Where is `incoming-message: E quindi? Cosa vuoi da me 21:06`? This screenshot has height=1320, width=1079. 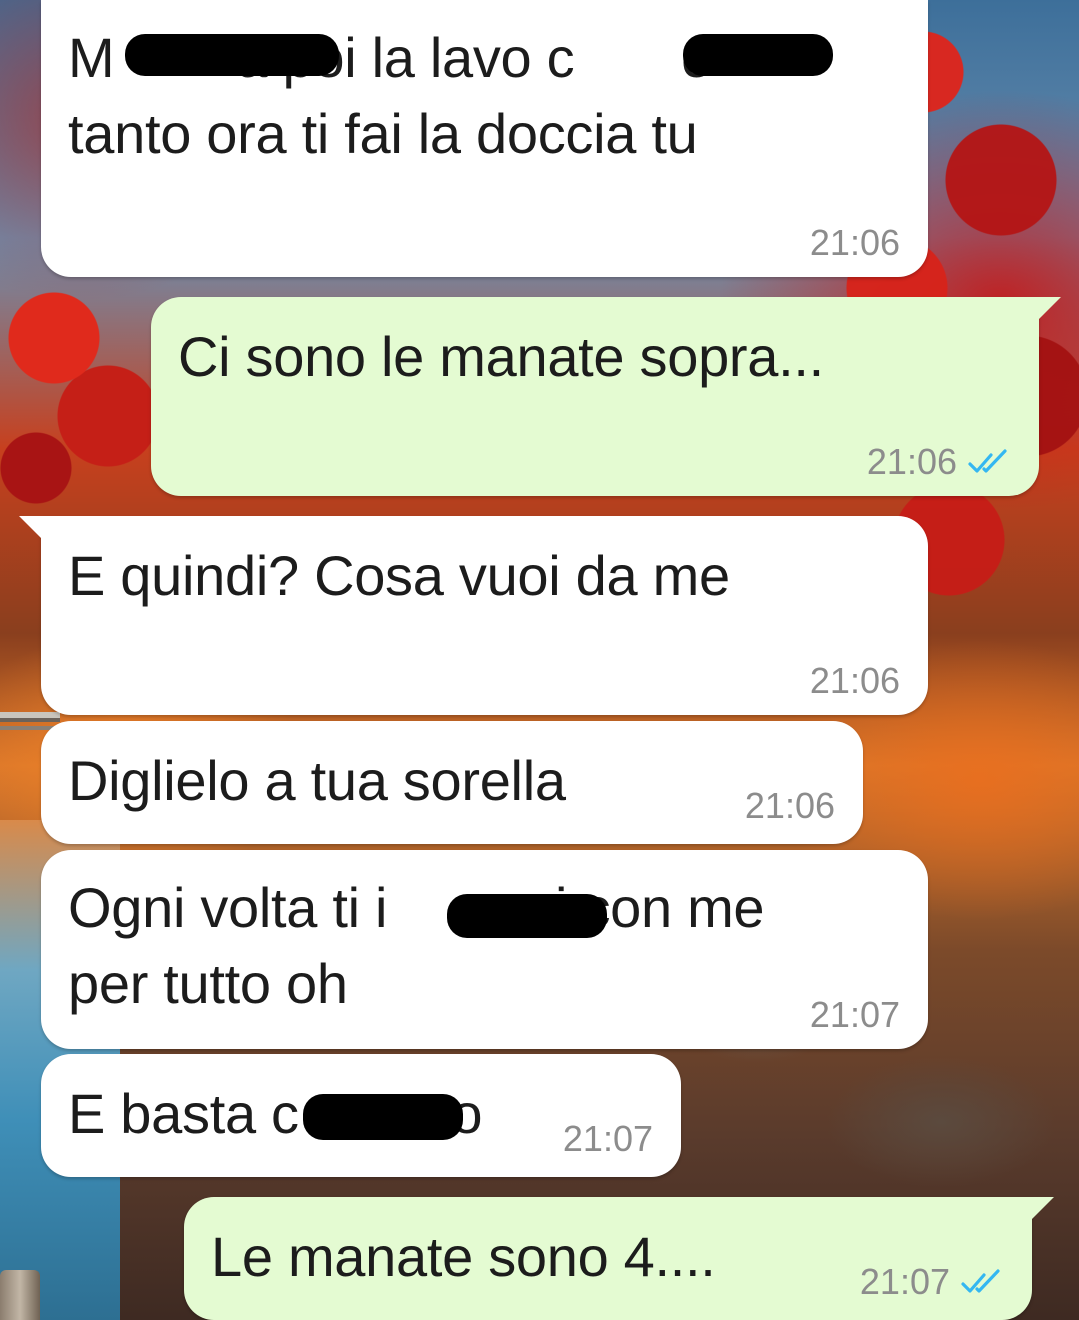 incoming-message: E quindi? Cosa vuoi da me 21:06 is located at coordinates (473, 615).